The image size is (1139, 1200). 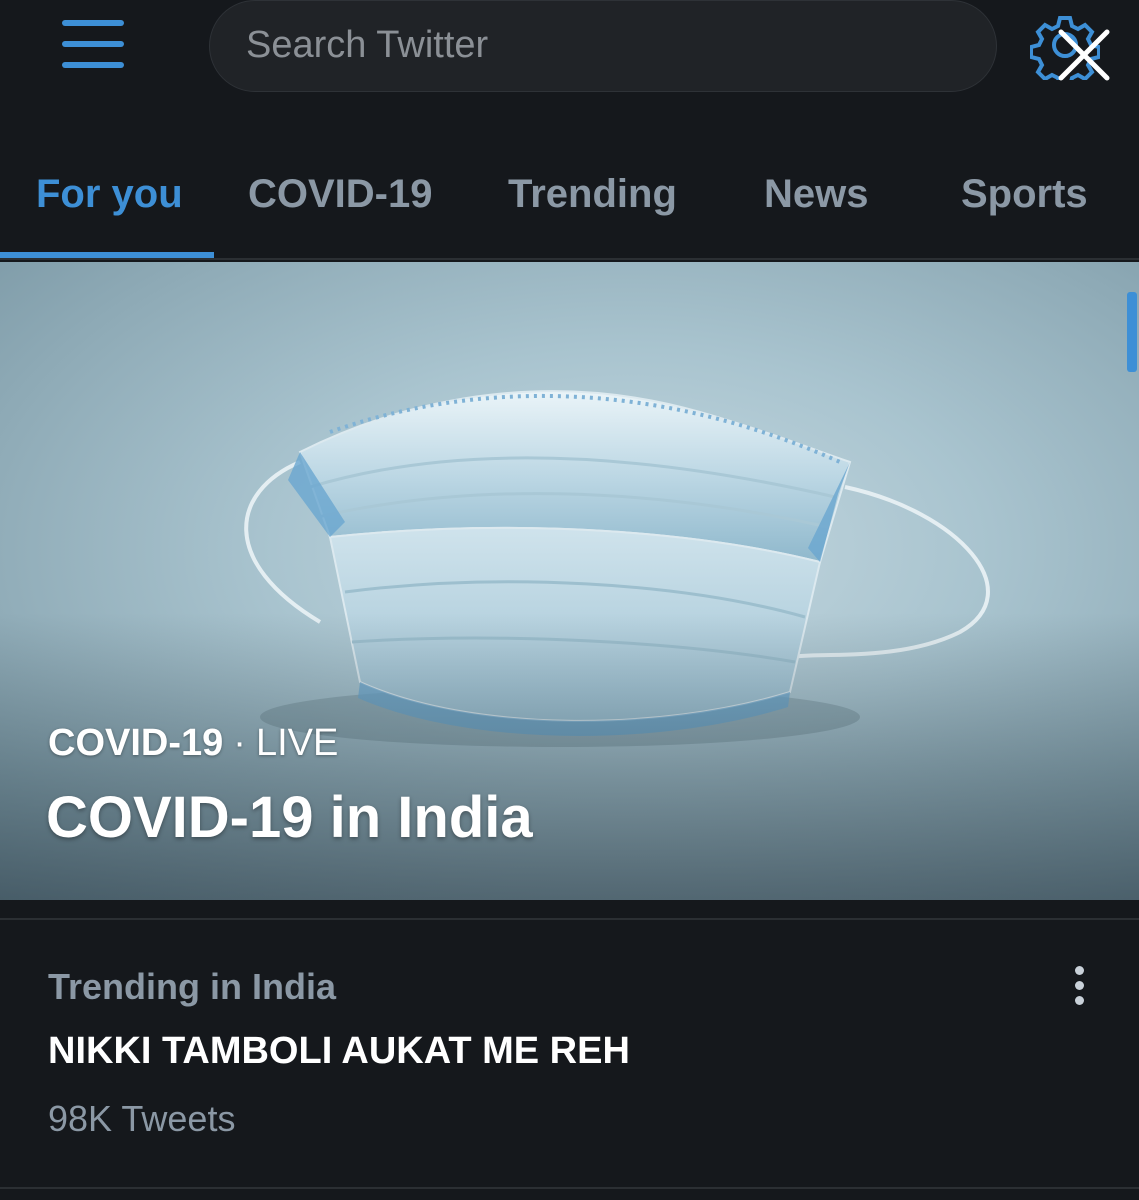 What do you see at coordinates (1024, 205) in the screenshot?
I see `tab-sports: Sports` at bounding box center [1024, 205].